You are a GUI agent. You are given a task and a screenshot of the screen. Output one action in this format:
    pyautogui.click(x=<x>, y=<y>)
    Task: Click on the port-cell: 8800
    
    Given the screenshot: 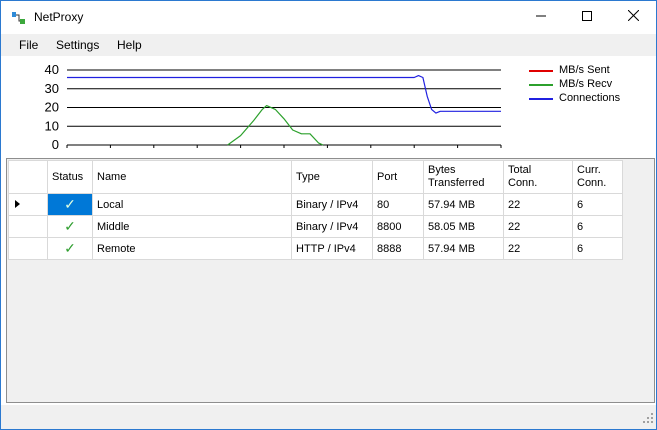 What is the action you would take?
    pyautogui.click(x=398, y=226)
    